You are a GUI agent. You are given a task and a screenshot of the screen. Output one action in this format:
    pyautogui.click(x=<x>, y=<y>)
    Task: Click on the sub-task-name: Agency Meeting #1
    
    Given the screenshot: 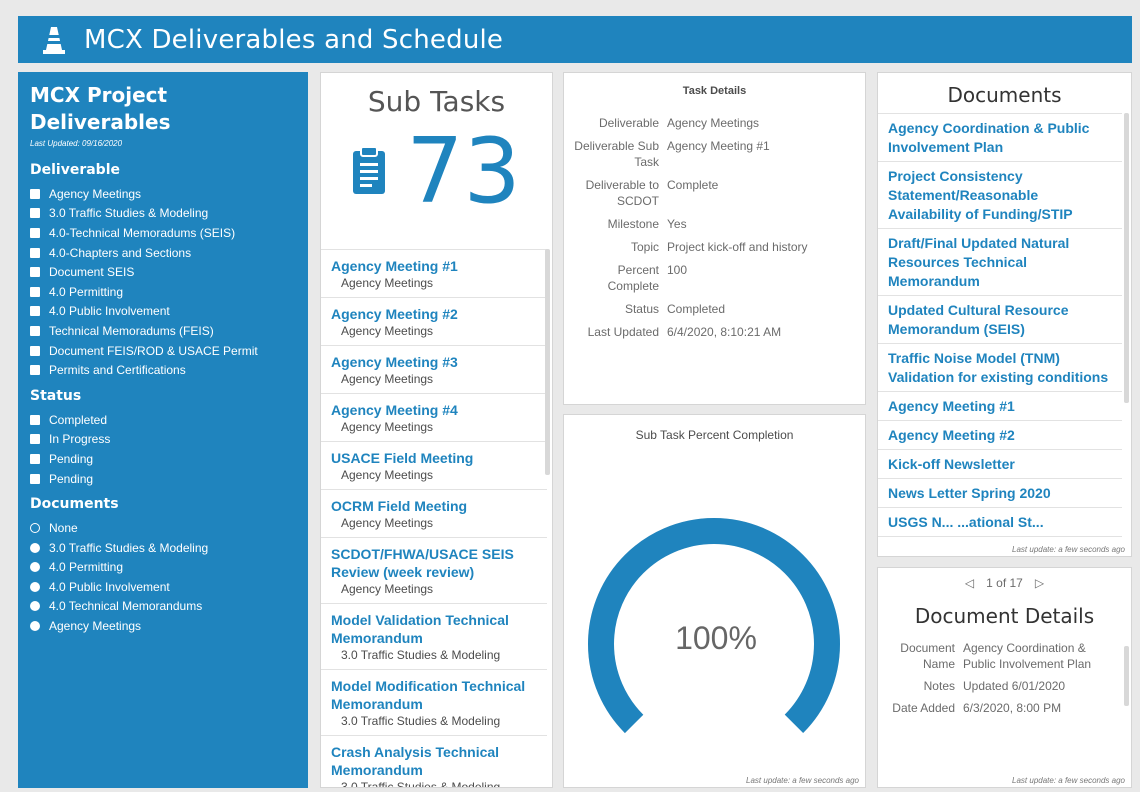 What is the action you would take?
    pyautogui.click(x=434, y=266)
    